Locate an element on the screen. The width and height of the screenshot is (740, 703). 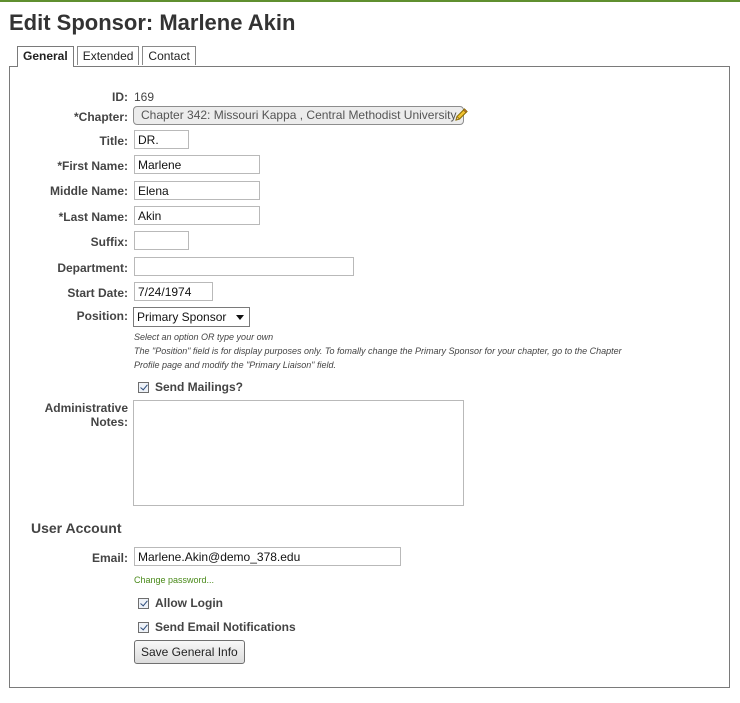
last-name-field is located at coordinates (197, 215).